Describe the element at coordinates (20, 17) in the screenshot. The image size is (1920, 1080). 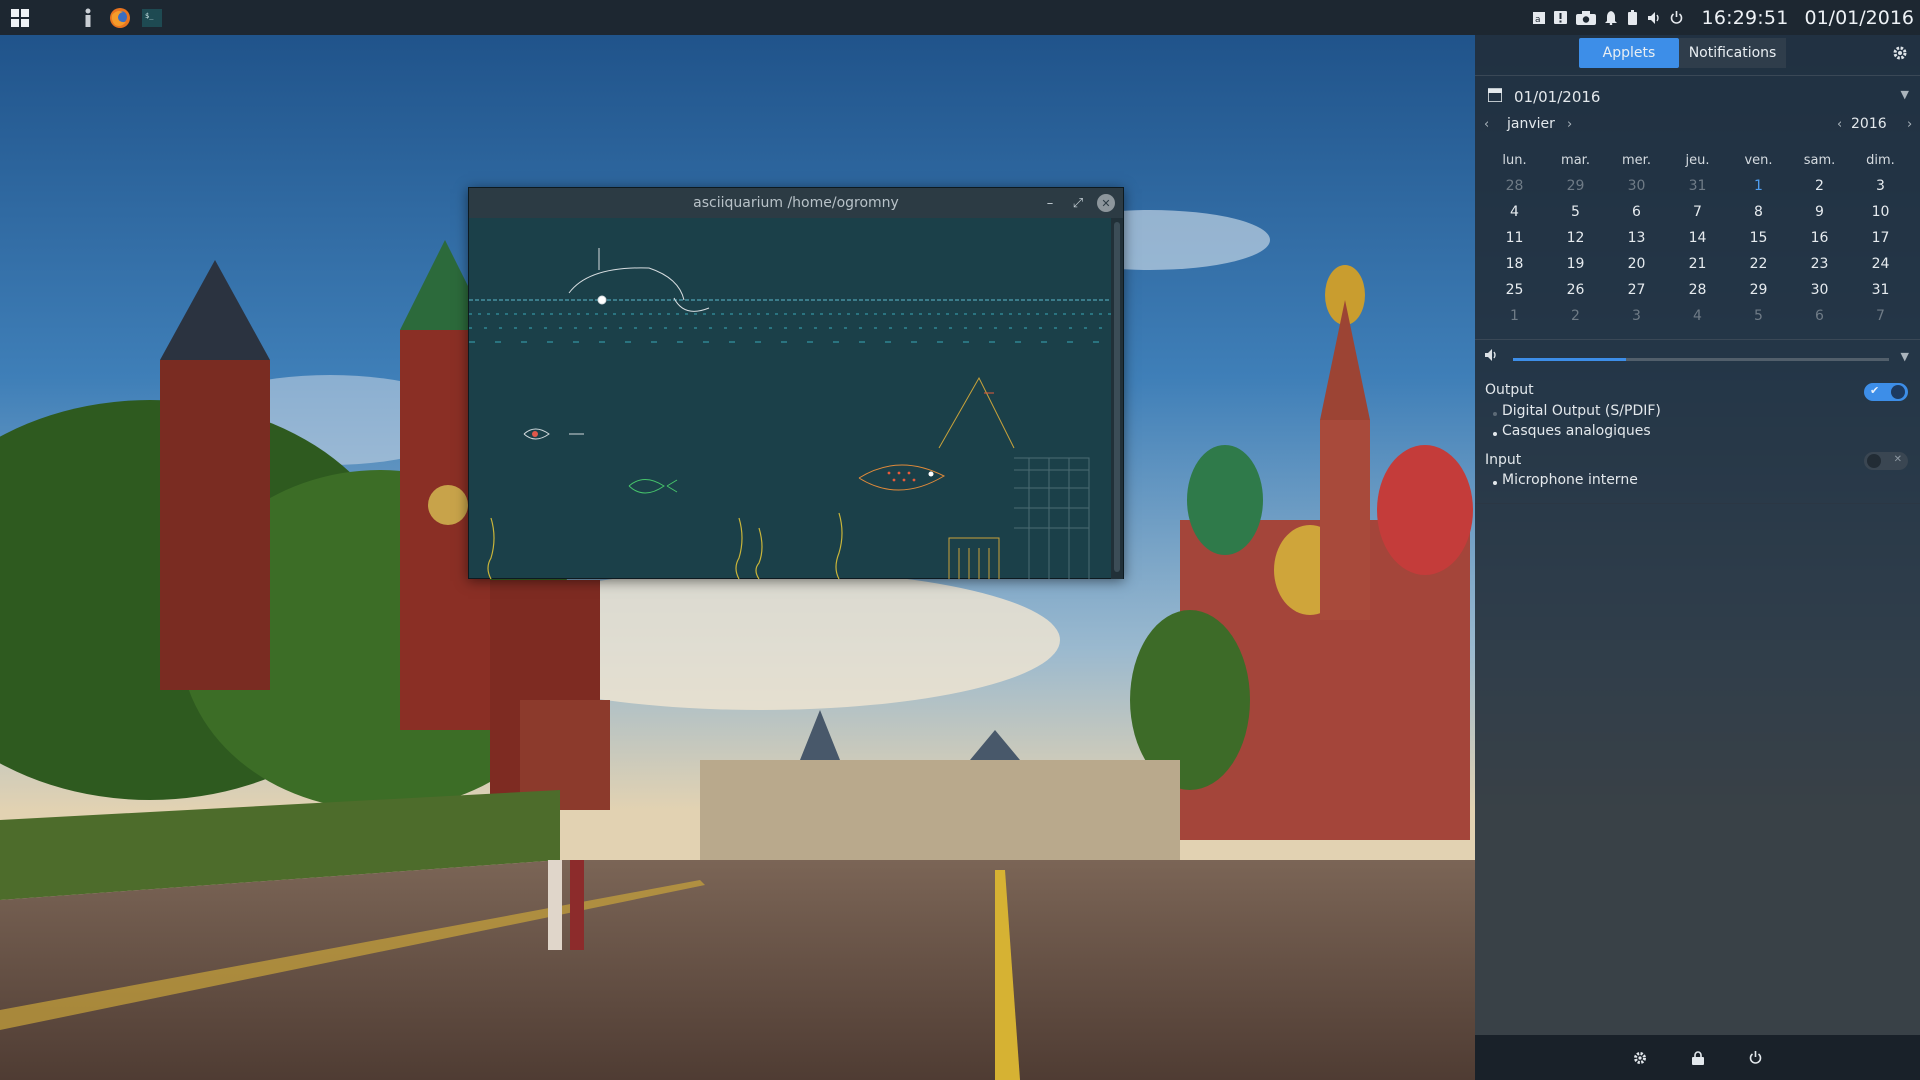
I see `apps-grid-icon` at that location.